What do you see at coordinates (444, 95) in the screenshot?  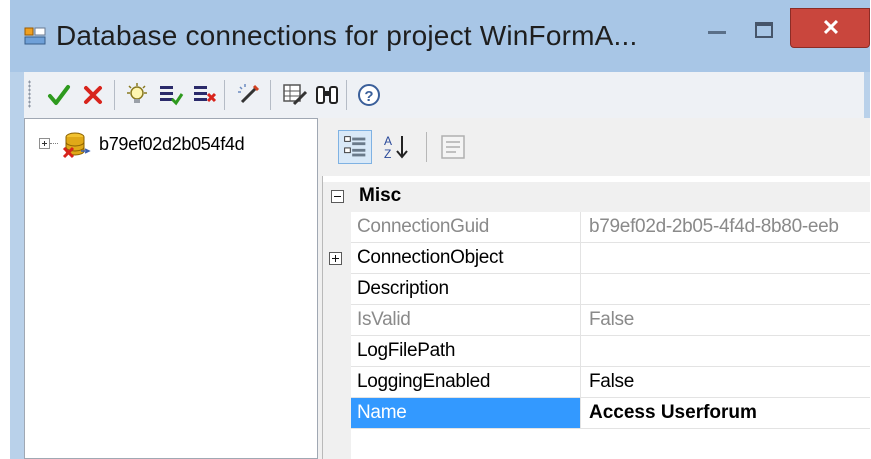 I see `main-toolbar: ?` at bounding box center [444, 95].